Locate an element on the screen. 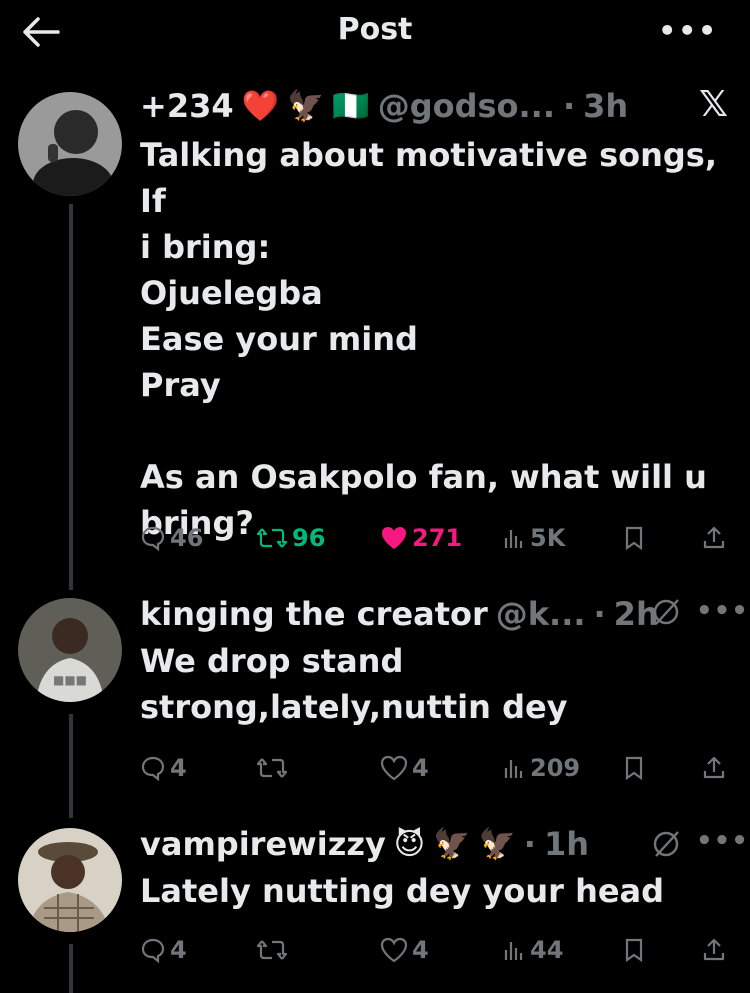 This screenshot has height=993, width=750. devil-emoji-icon: 😈 is located at coordinates (409, 844).